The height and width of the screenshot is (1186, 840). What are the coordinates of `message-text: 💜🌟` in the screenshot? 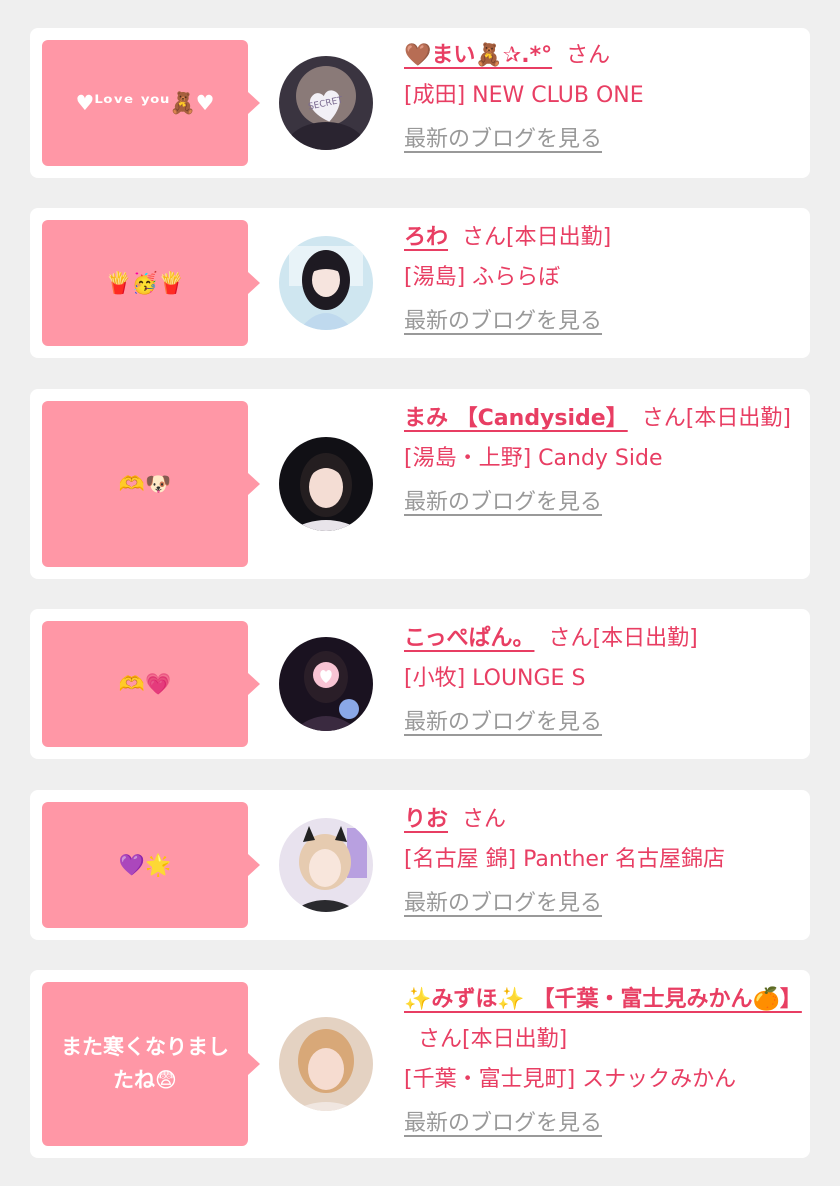 It's located at (145, 864).